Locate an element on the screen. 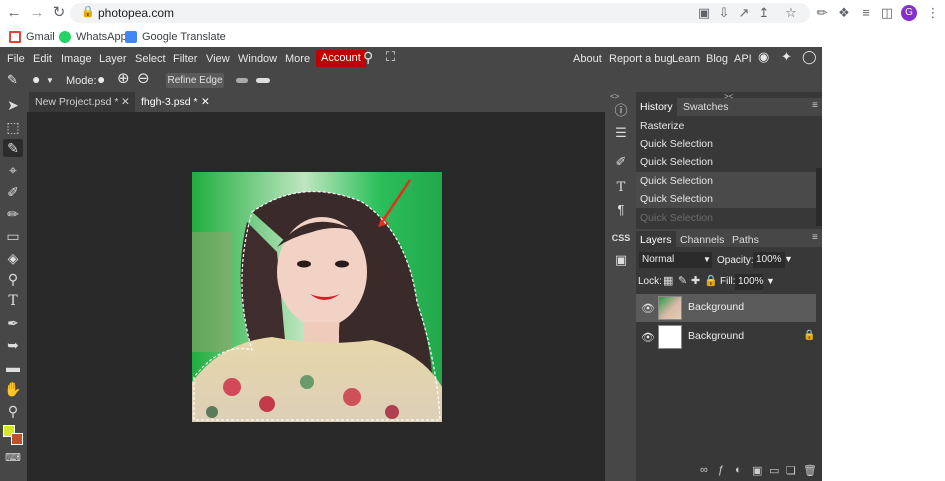 The width and height of the screenshot is (945, 481). blend-mode-select: Normal ▼ is located at coordinates (675, 260).